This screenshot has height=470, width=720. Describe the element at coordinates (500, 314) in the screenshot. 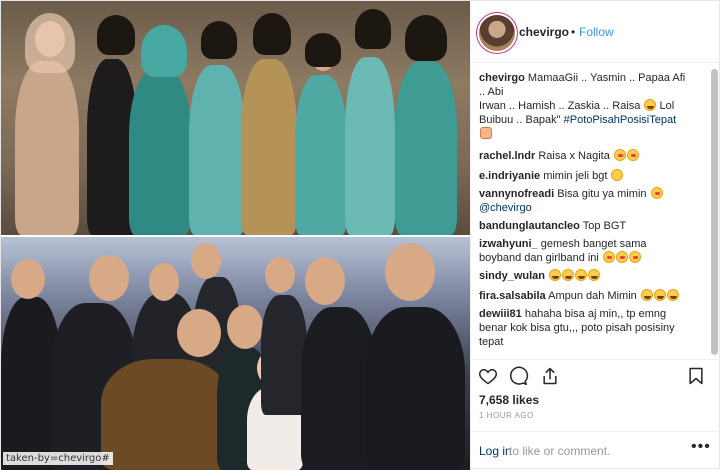

I see `comment-username: dewiii81` at that location.